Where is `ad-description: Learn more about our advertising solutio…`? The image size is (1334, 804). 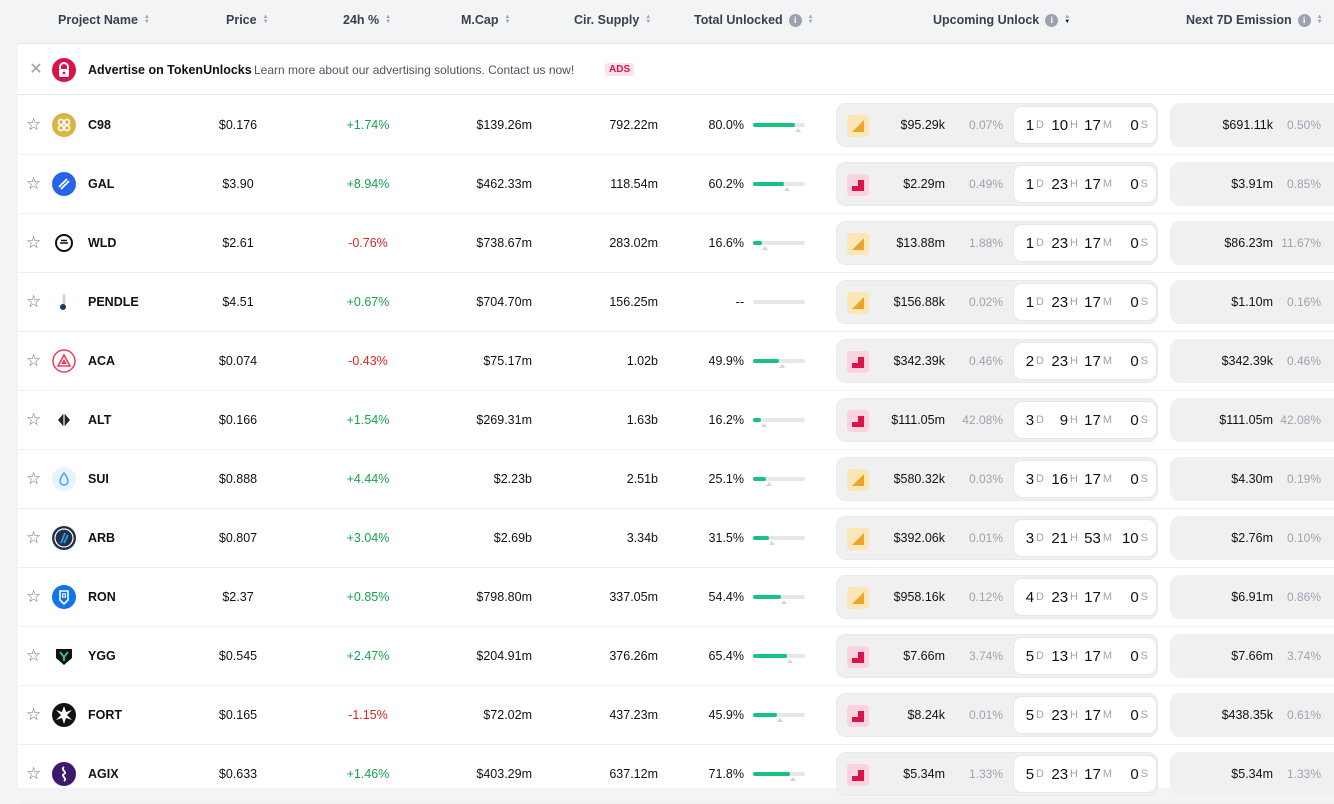
ad-description: Learn more about our advertising solutio… is located at coordinates (414, 70).